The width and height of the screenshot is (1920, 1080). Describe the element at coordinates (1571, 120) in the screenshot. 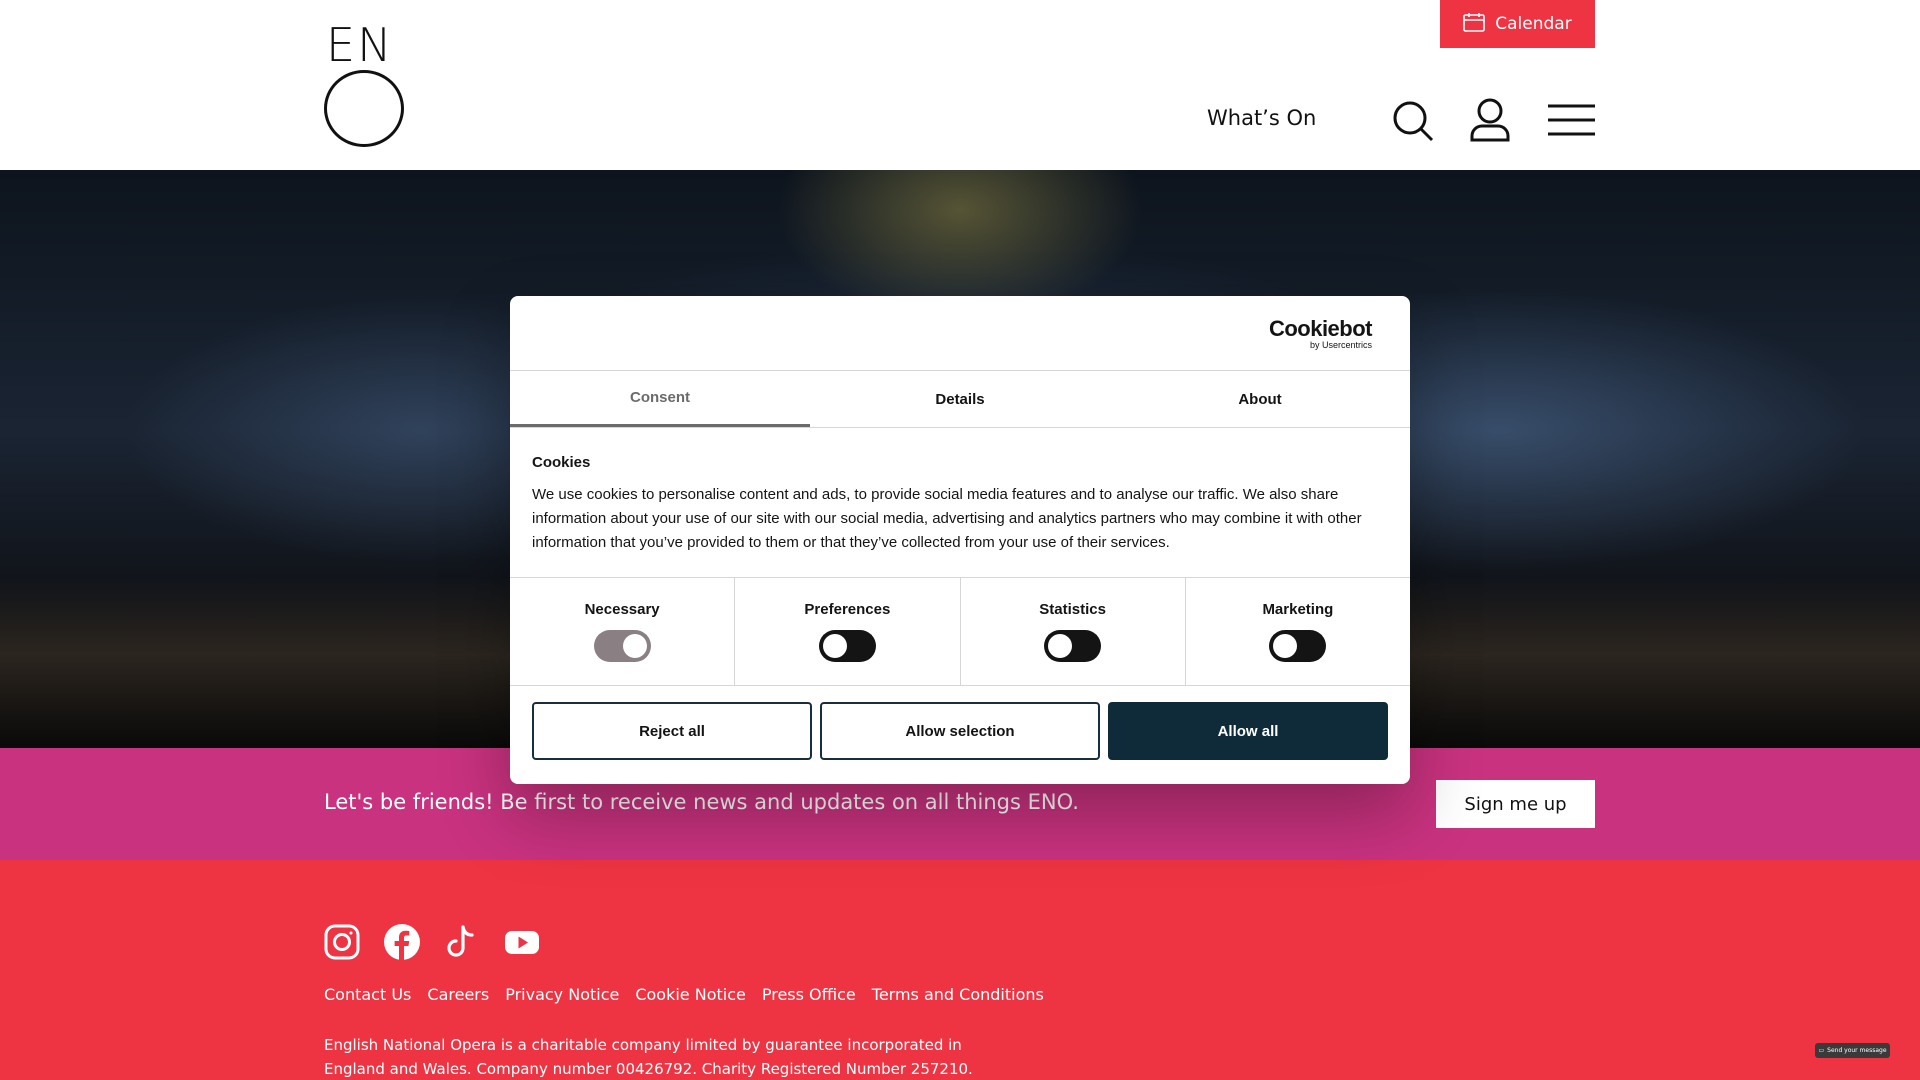

I see `menu-icon` at that location.